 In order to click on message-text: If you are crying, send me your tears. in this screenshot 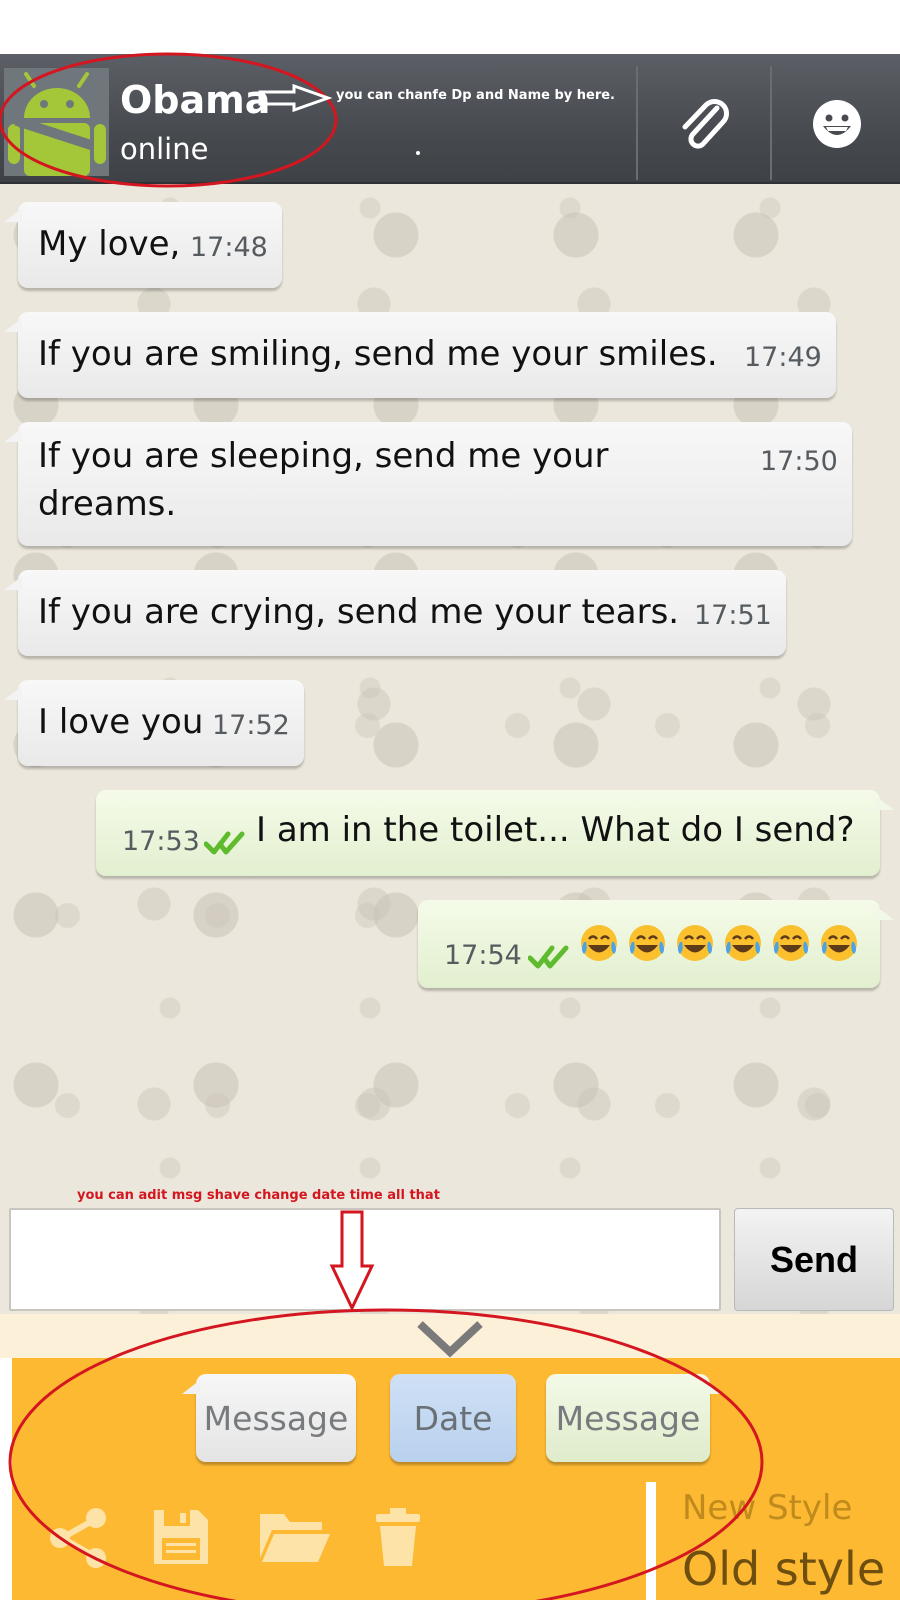, I will do `click(359, 612)`.